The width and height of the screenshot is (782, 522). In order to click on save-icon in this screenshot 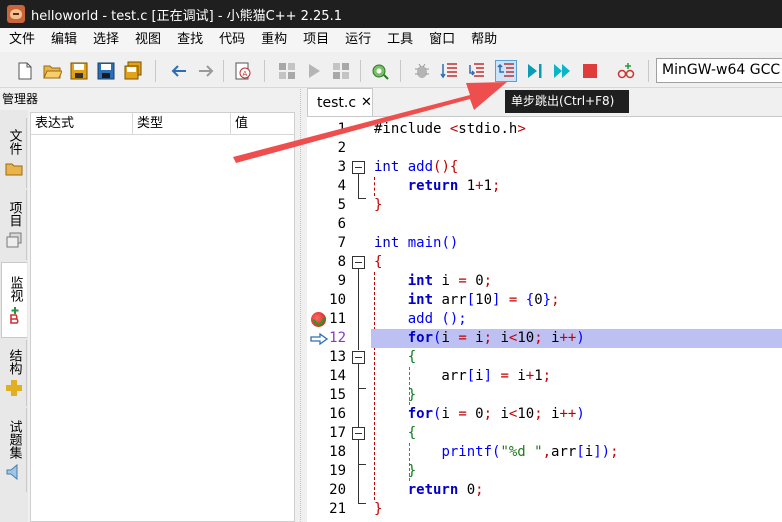, I will do `click(79, 71)`.